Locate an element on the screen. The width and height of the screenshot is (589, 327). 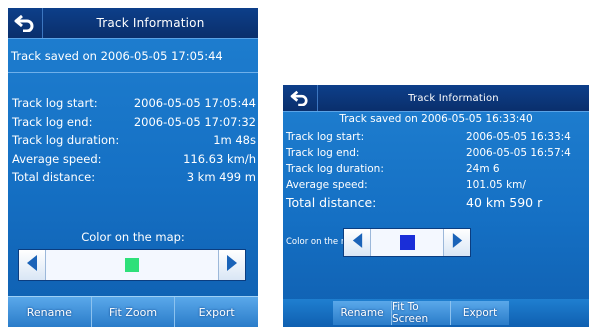
row-value: 24m 6 is located at coordinates (483, 169).